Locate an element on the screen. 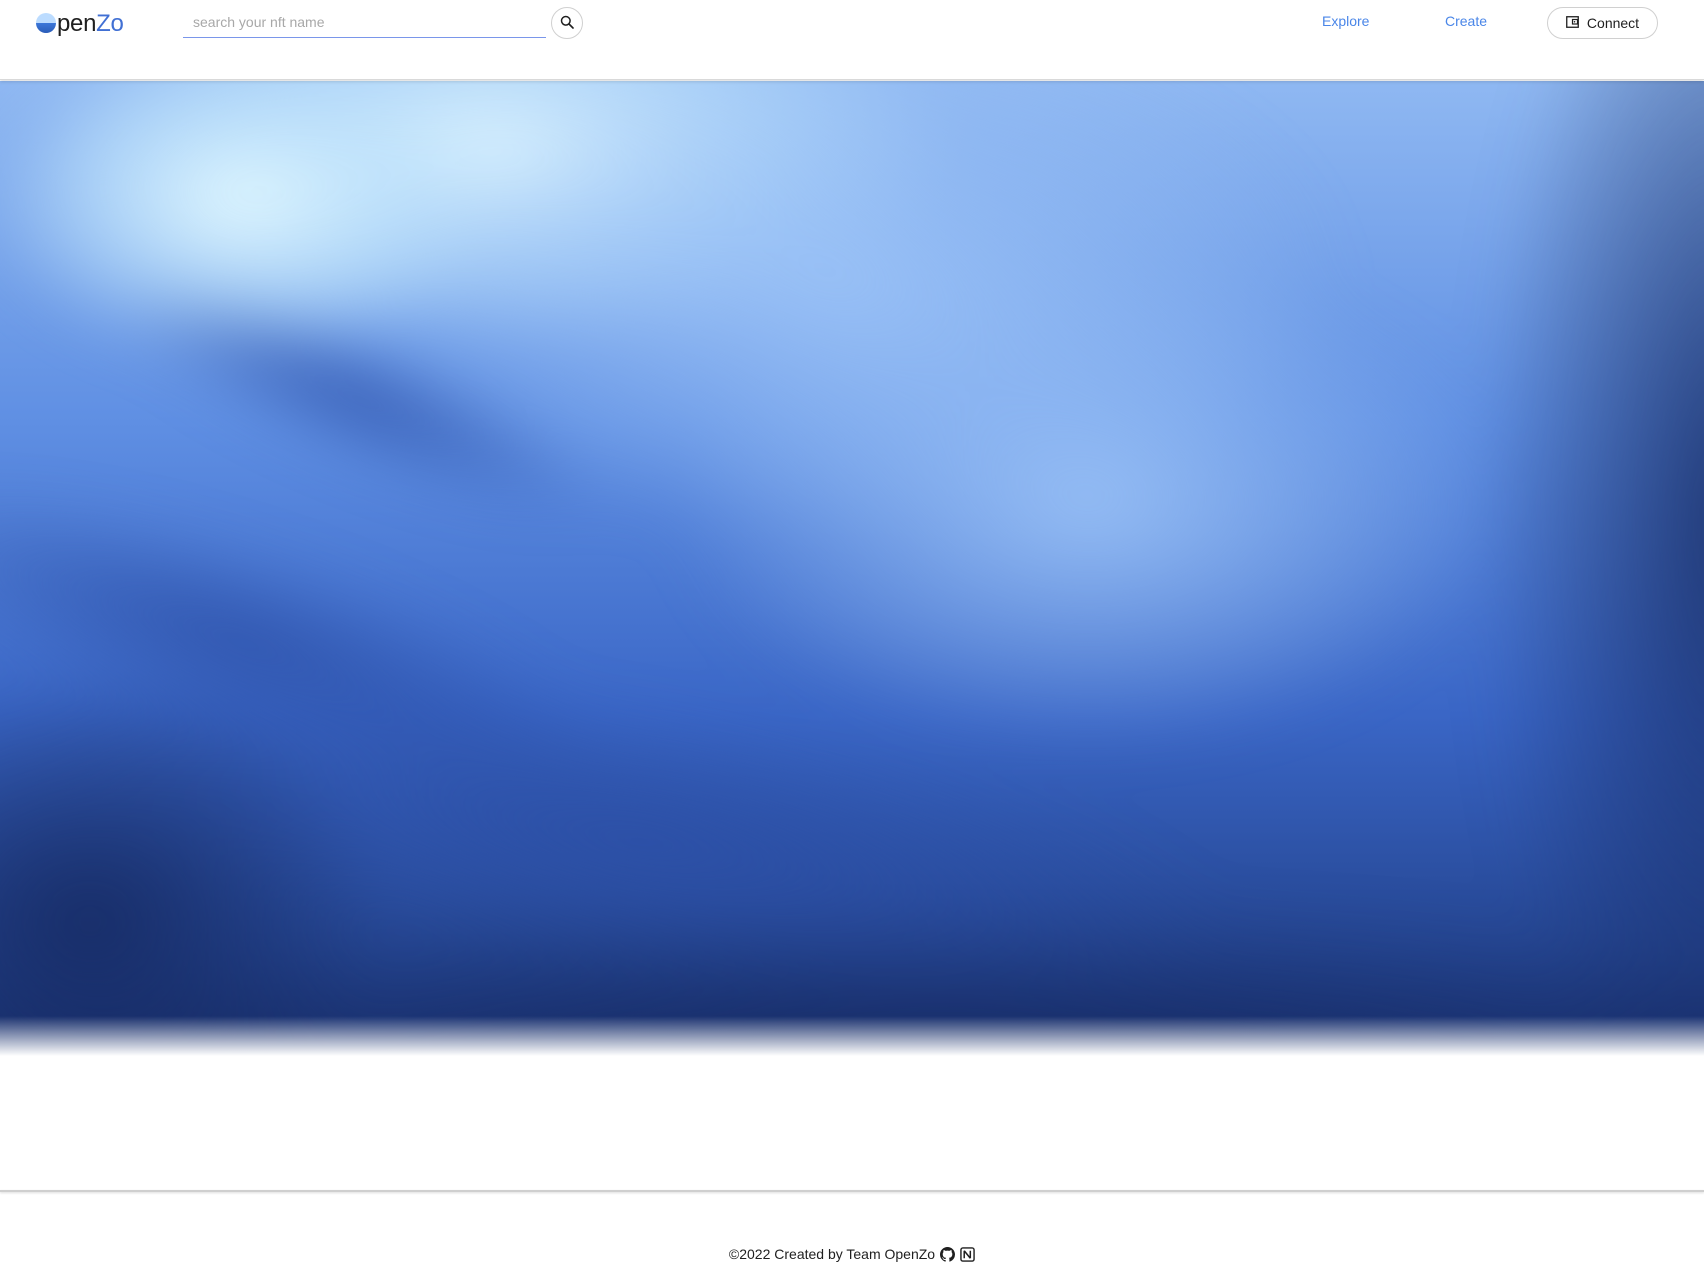 The image size is (1704, 1277). search-input is located at coordinates (364, 21).